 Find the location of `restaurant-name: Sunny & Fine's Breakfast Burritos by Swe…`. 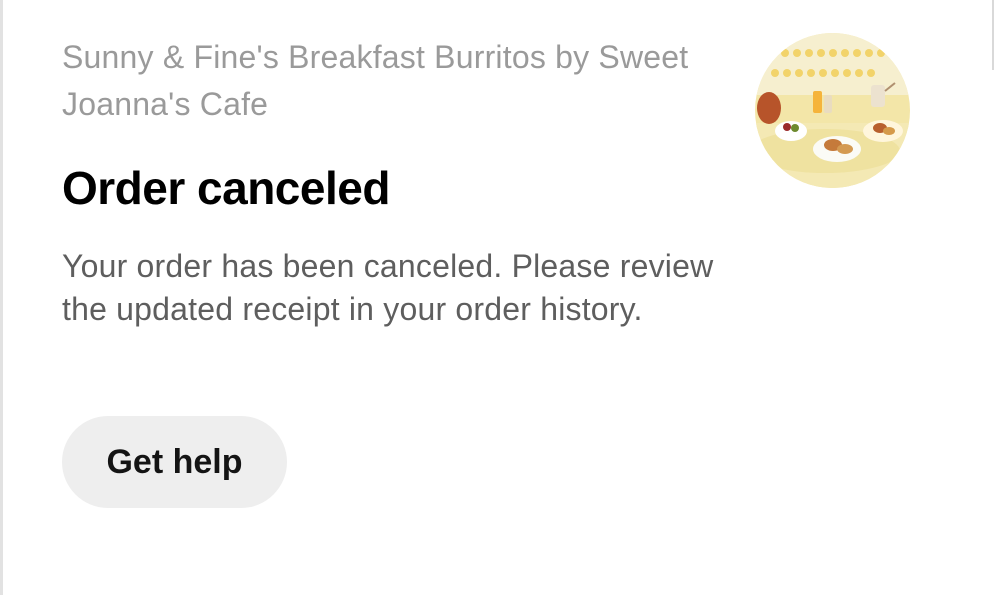

restaurant-name: Sunny & Fine's Breakfast Burritos by Swe… is located at coordinates (375, 80).